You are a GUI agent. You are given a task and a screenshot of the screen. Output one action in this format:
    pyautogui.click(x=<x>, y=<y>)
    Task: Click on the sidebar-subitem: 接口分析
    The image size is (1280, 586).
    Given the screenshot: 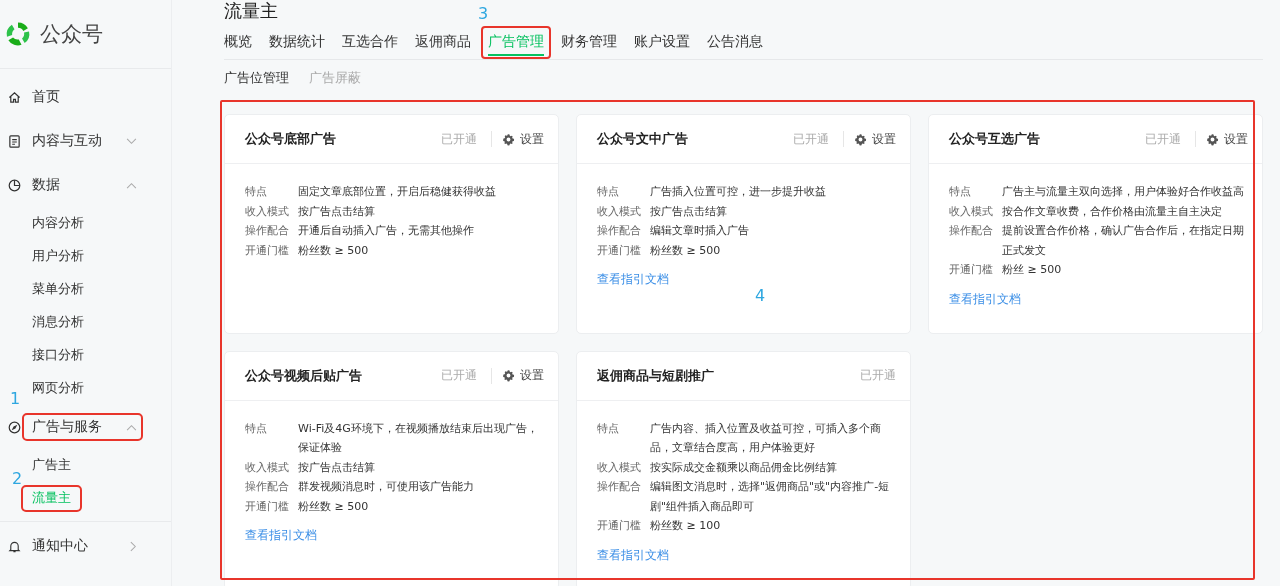 What is the action you would take?
    pyautogui.click(x=58, y=355)
    